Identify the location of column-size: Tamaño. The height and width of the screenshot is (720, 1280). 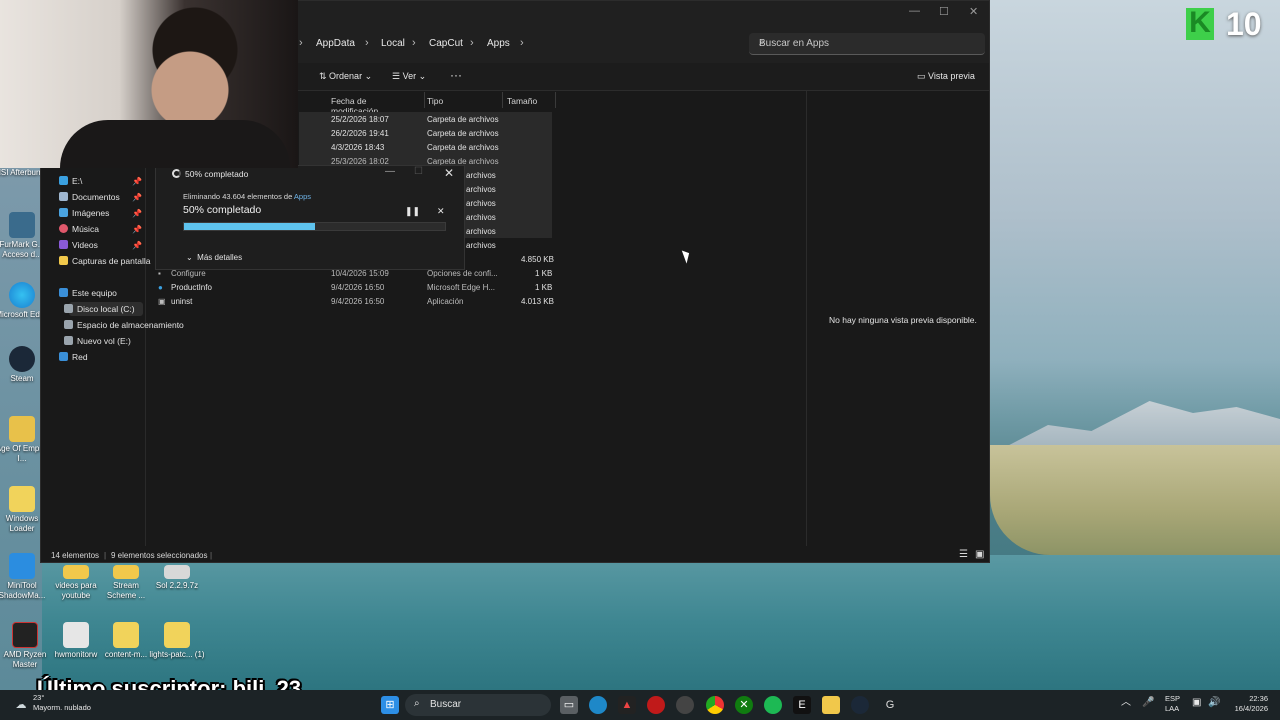
(522, 101).